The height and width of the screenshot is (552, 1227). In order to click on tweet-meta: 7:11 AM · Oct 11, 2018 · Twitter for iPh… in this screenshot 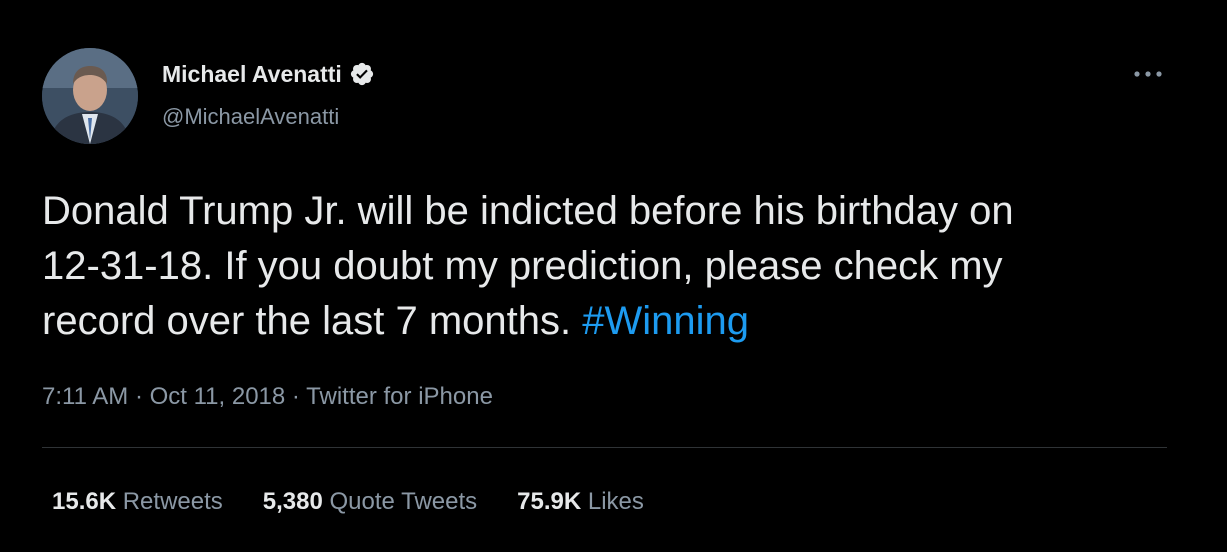, I will do `click(267, 397)`.